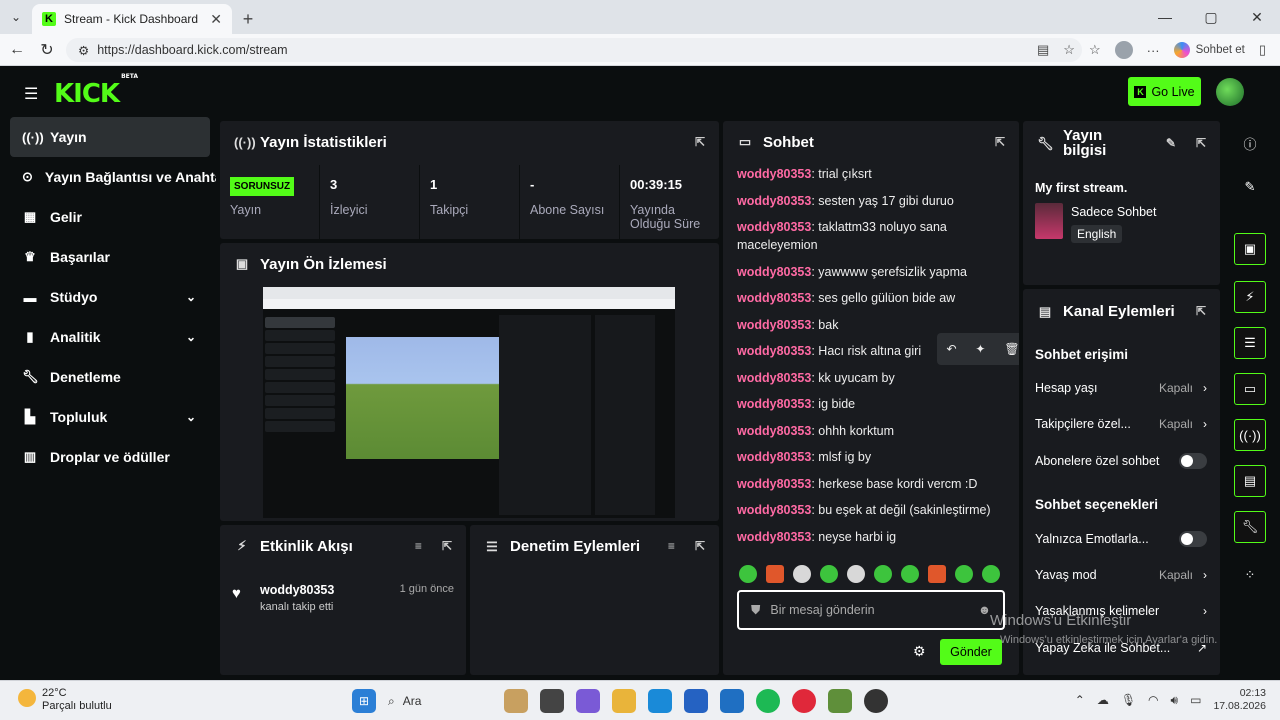  I want to click on wrench-icon: 🔧︎, so click(1250, 527).